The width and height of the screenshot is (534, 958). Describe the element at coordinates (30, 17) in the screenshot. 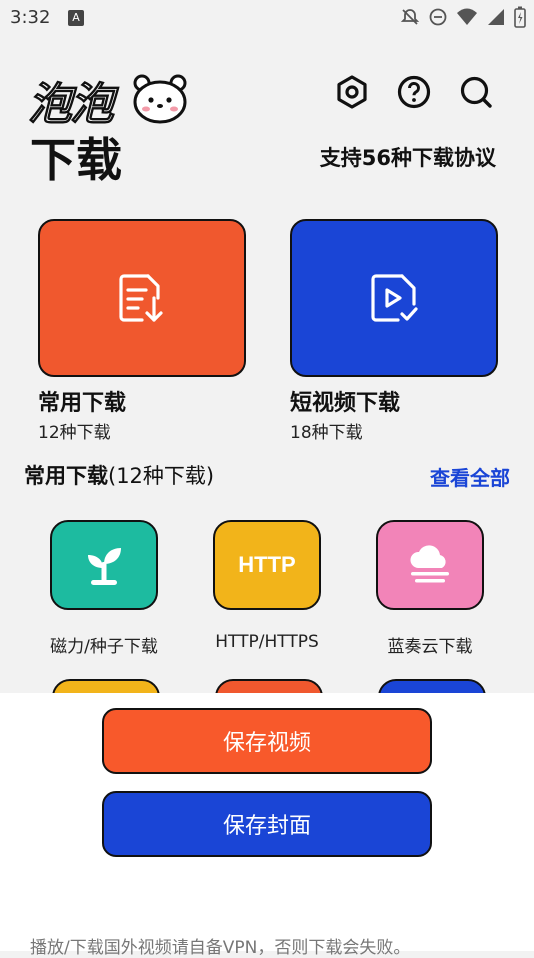

I see `status-time: 3:32` at that location.